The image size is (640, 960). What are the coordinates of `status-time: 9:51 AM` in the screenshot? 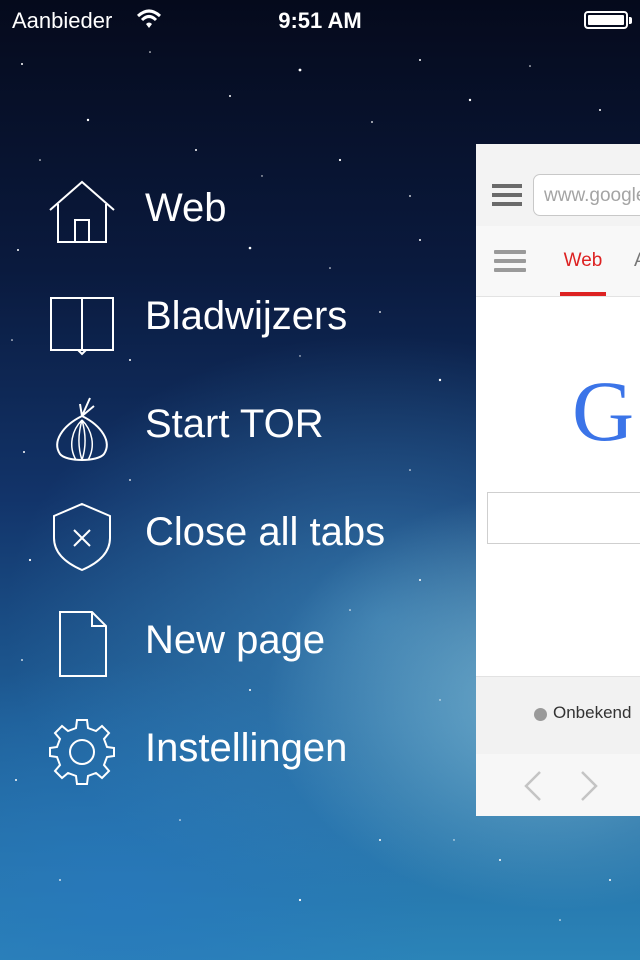 It's located at (320, 20).